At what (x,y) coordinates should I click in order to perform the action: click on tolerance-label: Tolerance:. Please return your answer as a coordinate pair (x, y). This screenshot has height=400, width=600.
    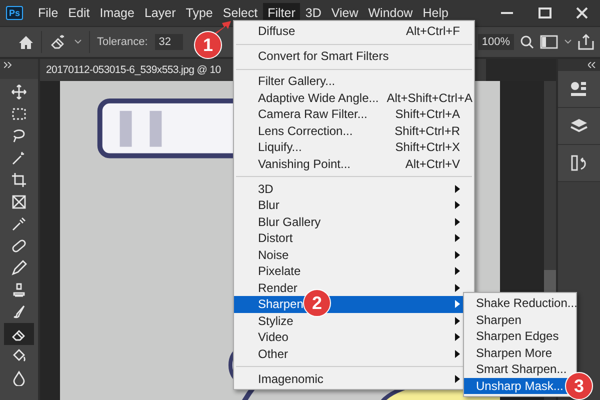
    Looking at the image, I should click on (122, 42).